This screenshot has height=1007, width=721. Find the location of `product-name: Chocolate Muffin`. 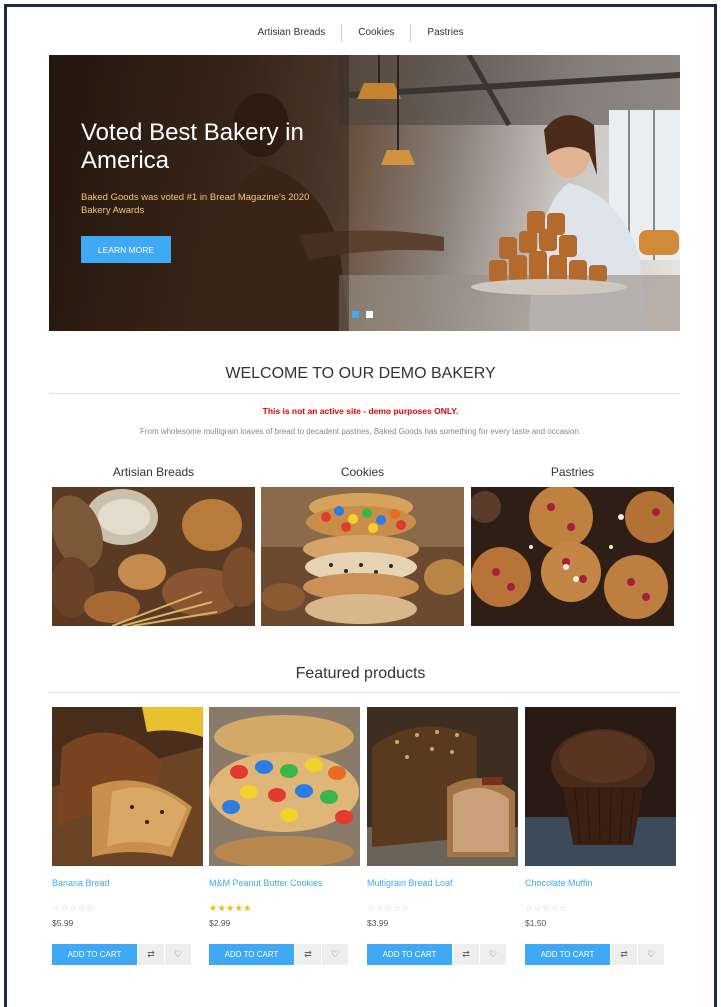

product-name: Chocolate Muffin is located at coordinates (600, 884).